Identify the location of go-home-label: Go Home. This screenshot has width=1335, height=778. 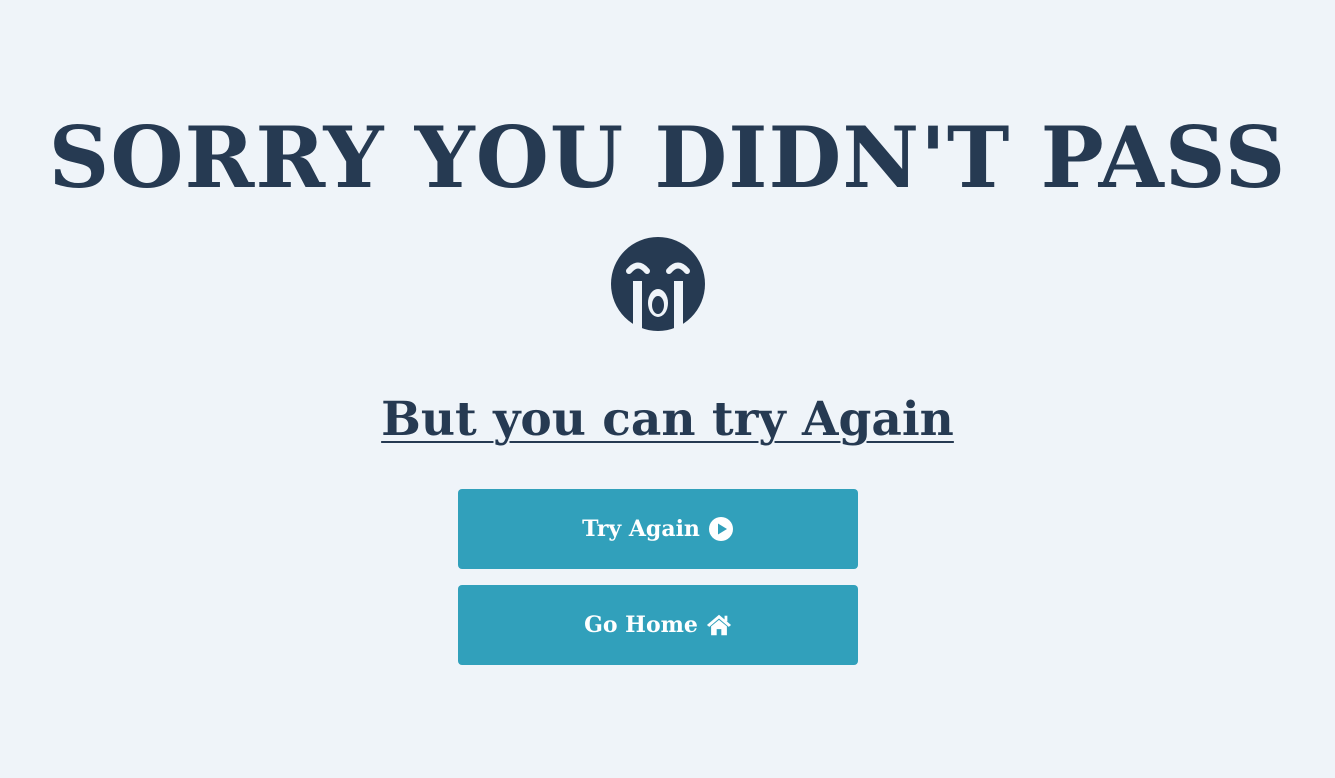
(641, 625).